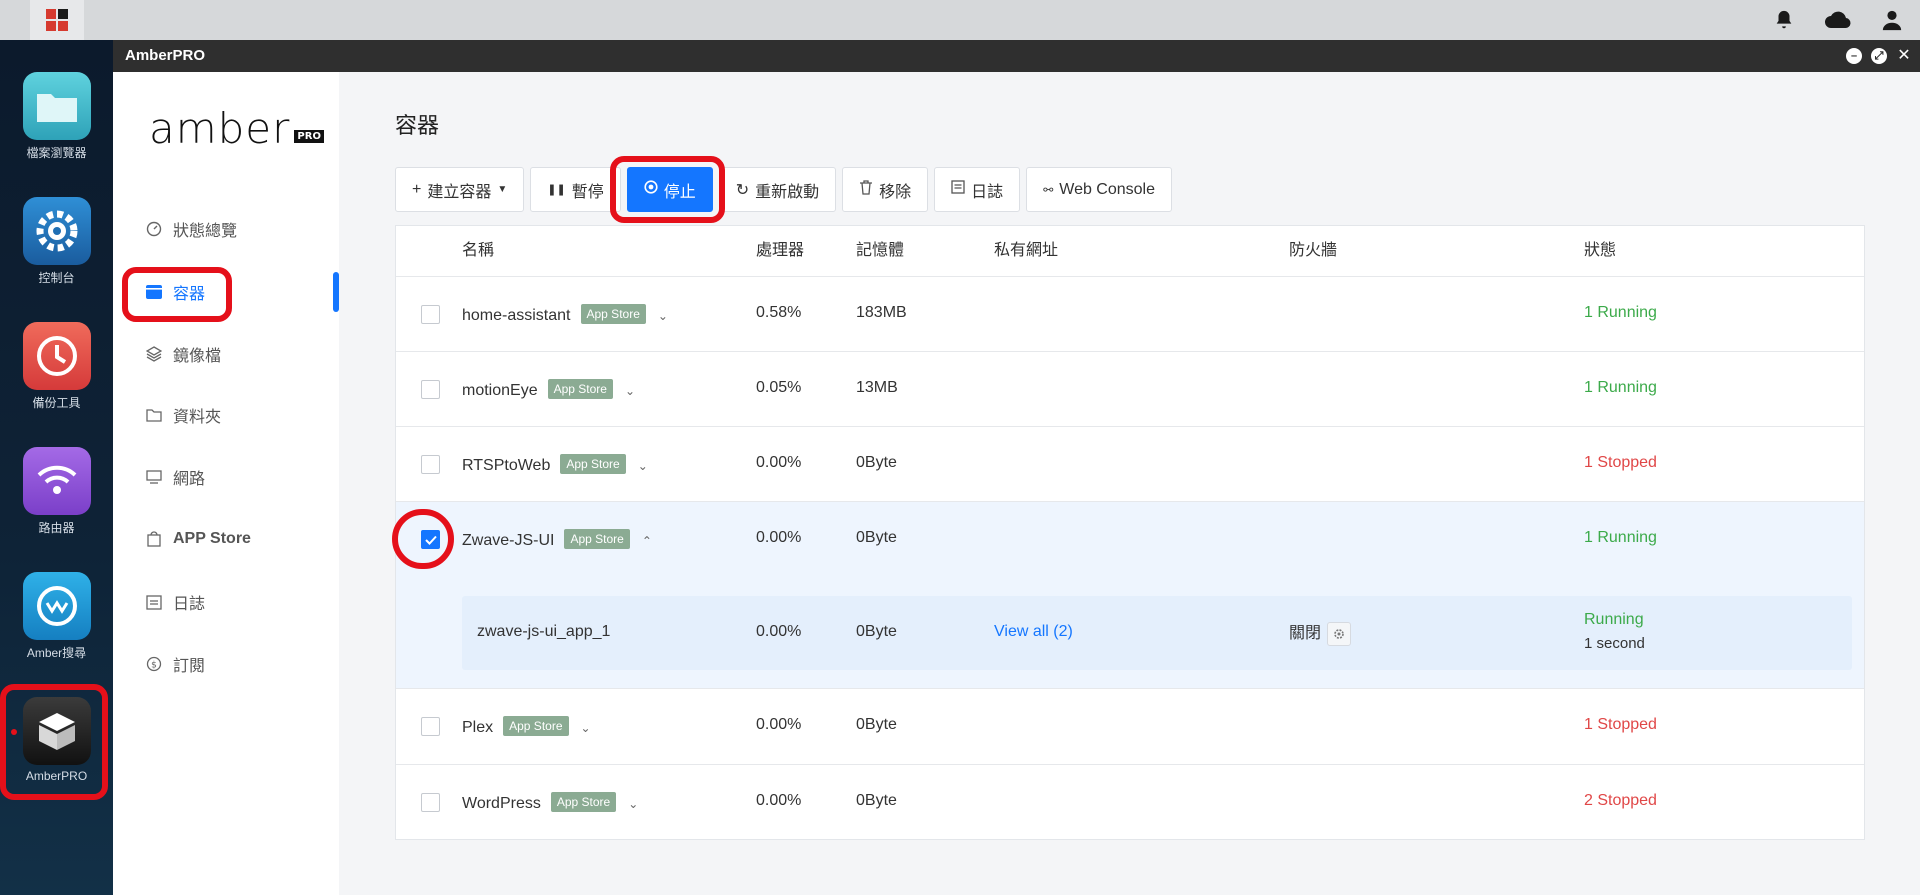 This screenshot has width=1920, height=895. What do you see at coordinates (175, 664) in the screenshot?
I see `nav-item-subscription: $ 訂閱` at bounding box center [175, 664].